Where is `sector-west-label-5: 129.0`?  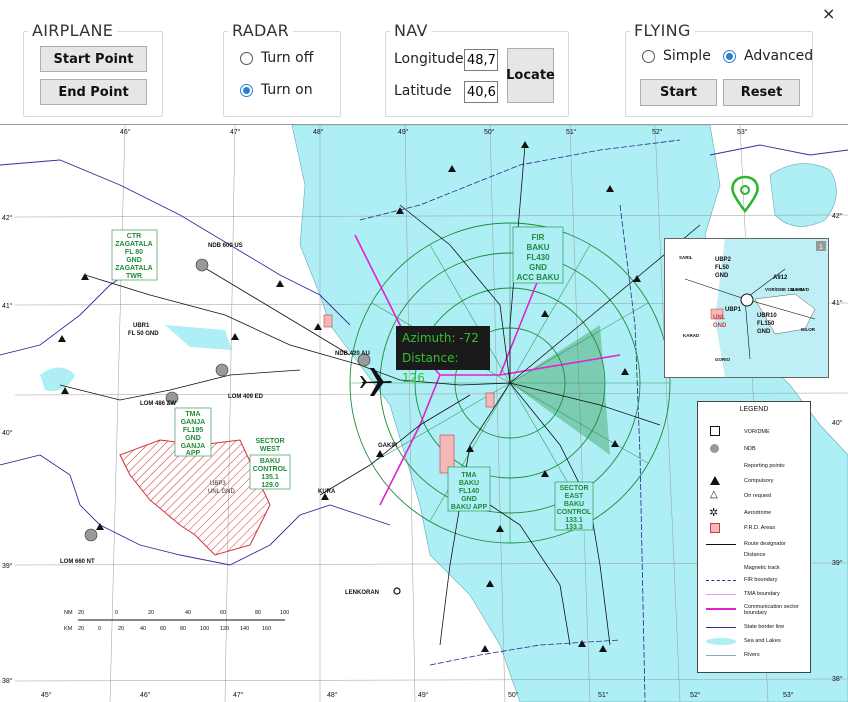 sector-west-label-5: 129.0 is located at coordinates (270, 485).